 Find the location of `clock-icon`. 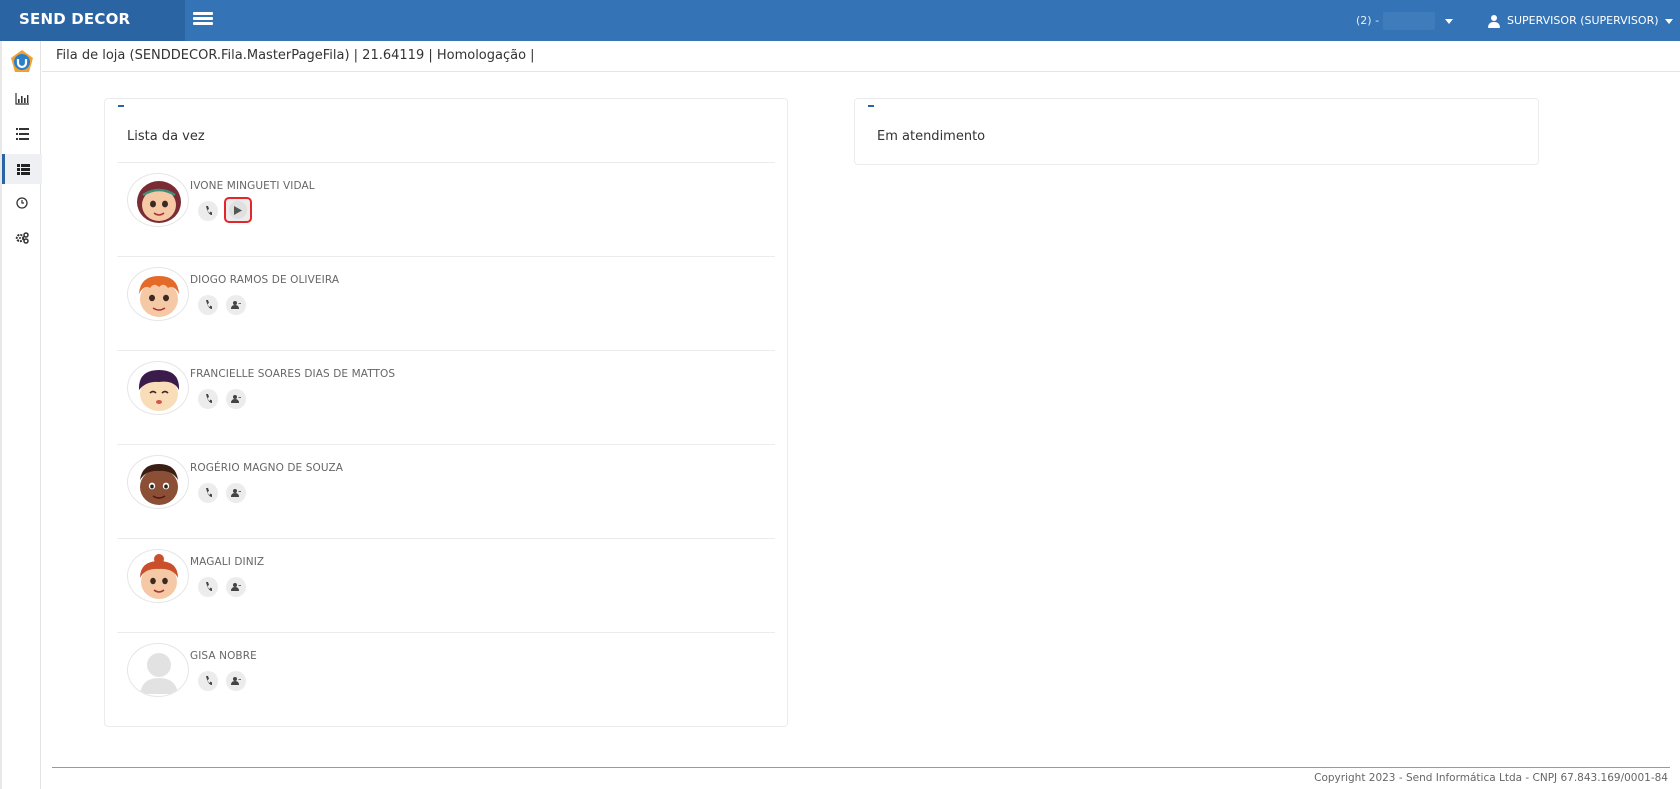

clock-icon is located at coordinates (22, 203).